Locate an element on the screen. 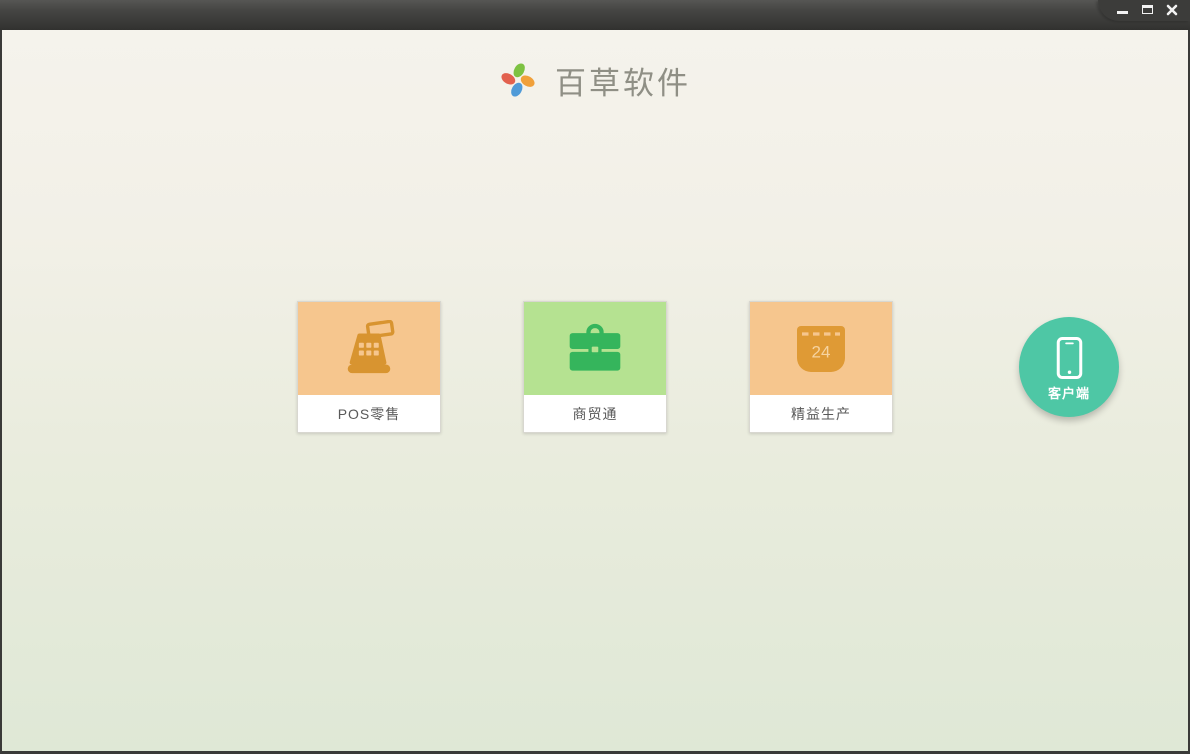 The width and height of the screenshot is (1190, 754). client-button: 客户端 is located at coordinates (1069, 367).